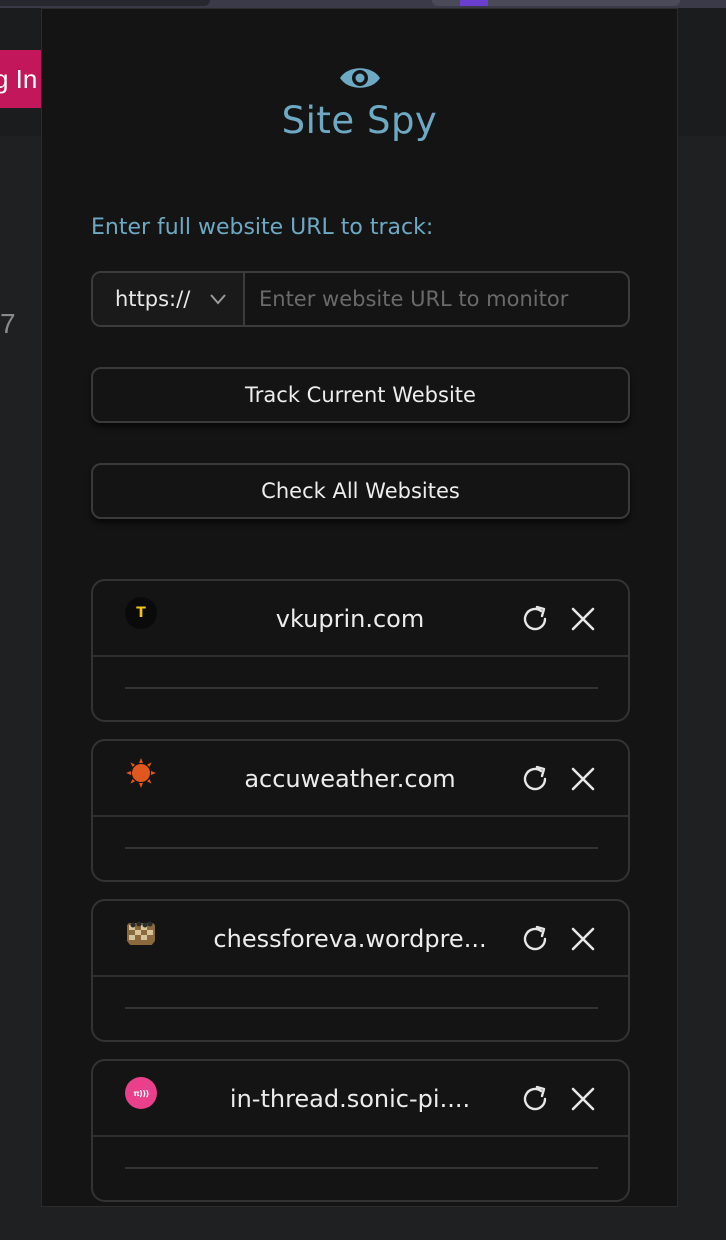 This screenshot has width=726, height=1240. What do you see at coordinates (141, 933) in the screenshot?
I see `chessboard-icon` at bounding box center [141, 933].